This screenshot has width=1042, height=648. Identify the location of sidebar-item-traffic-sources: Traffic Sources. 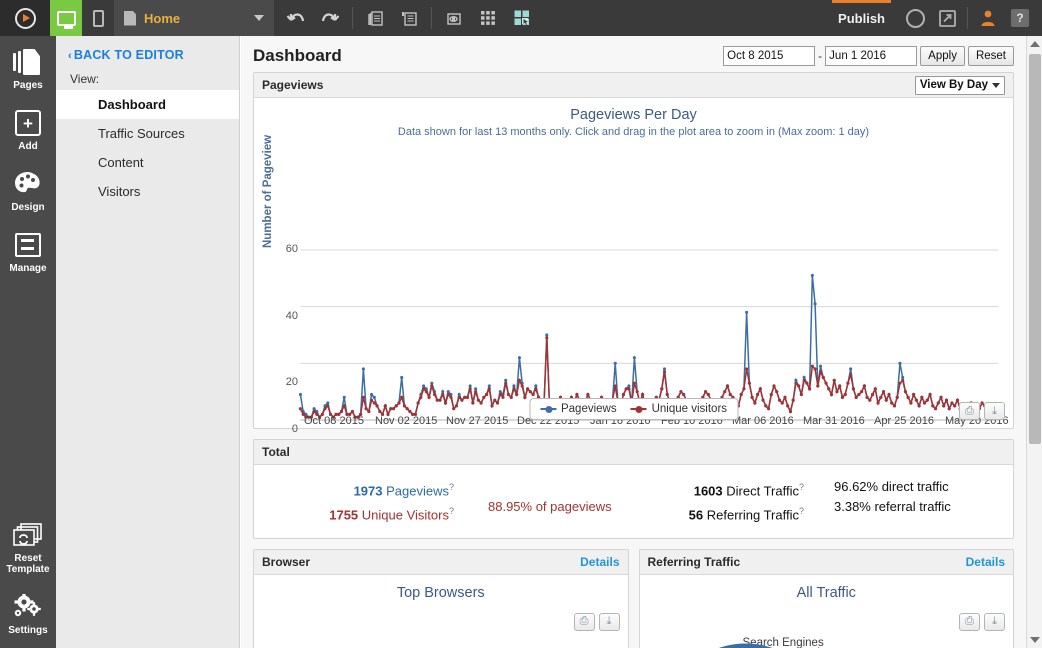
(147, 133).